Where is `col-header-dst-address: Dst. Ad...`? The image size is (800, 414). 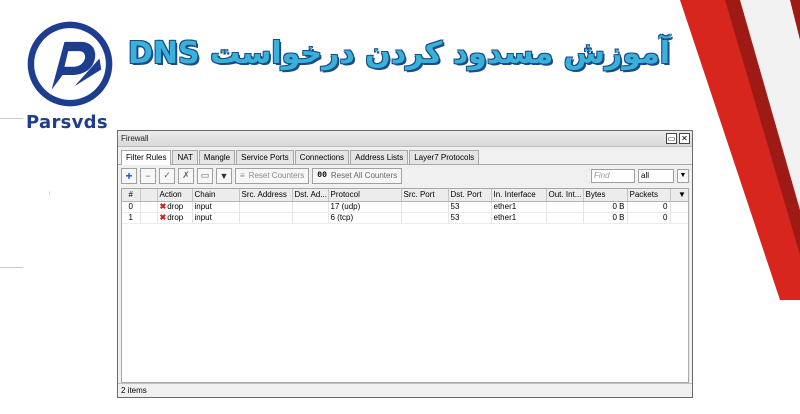
col-header-dst-address: Dst. Ad... is located at coordinates (310, 195).